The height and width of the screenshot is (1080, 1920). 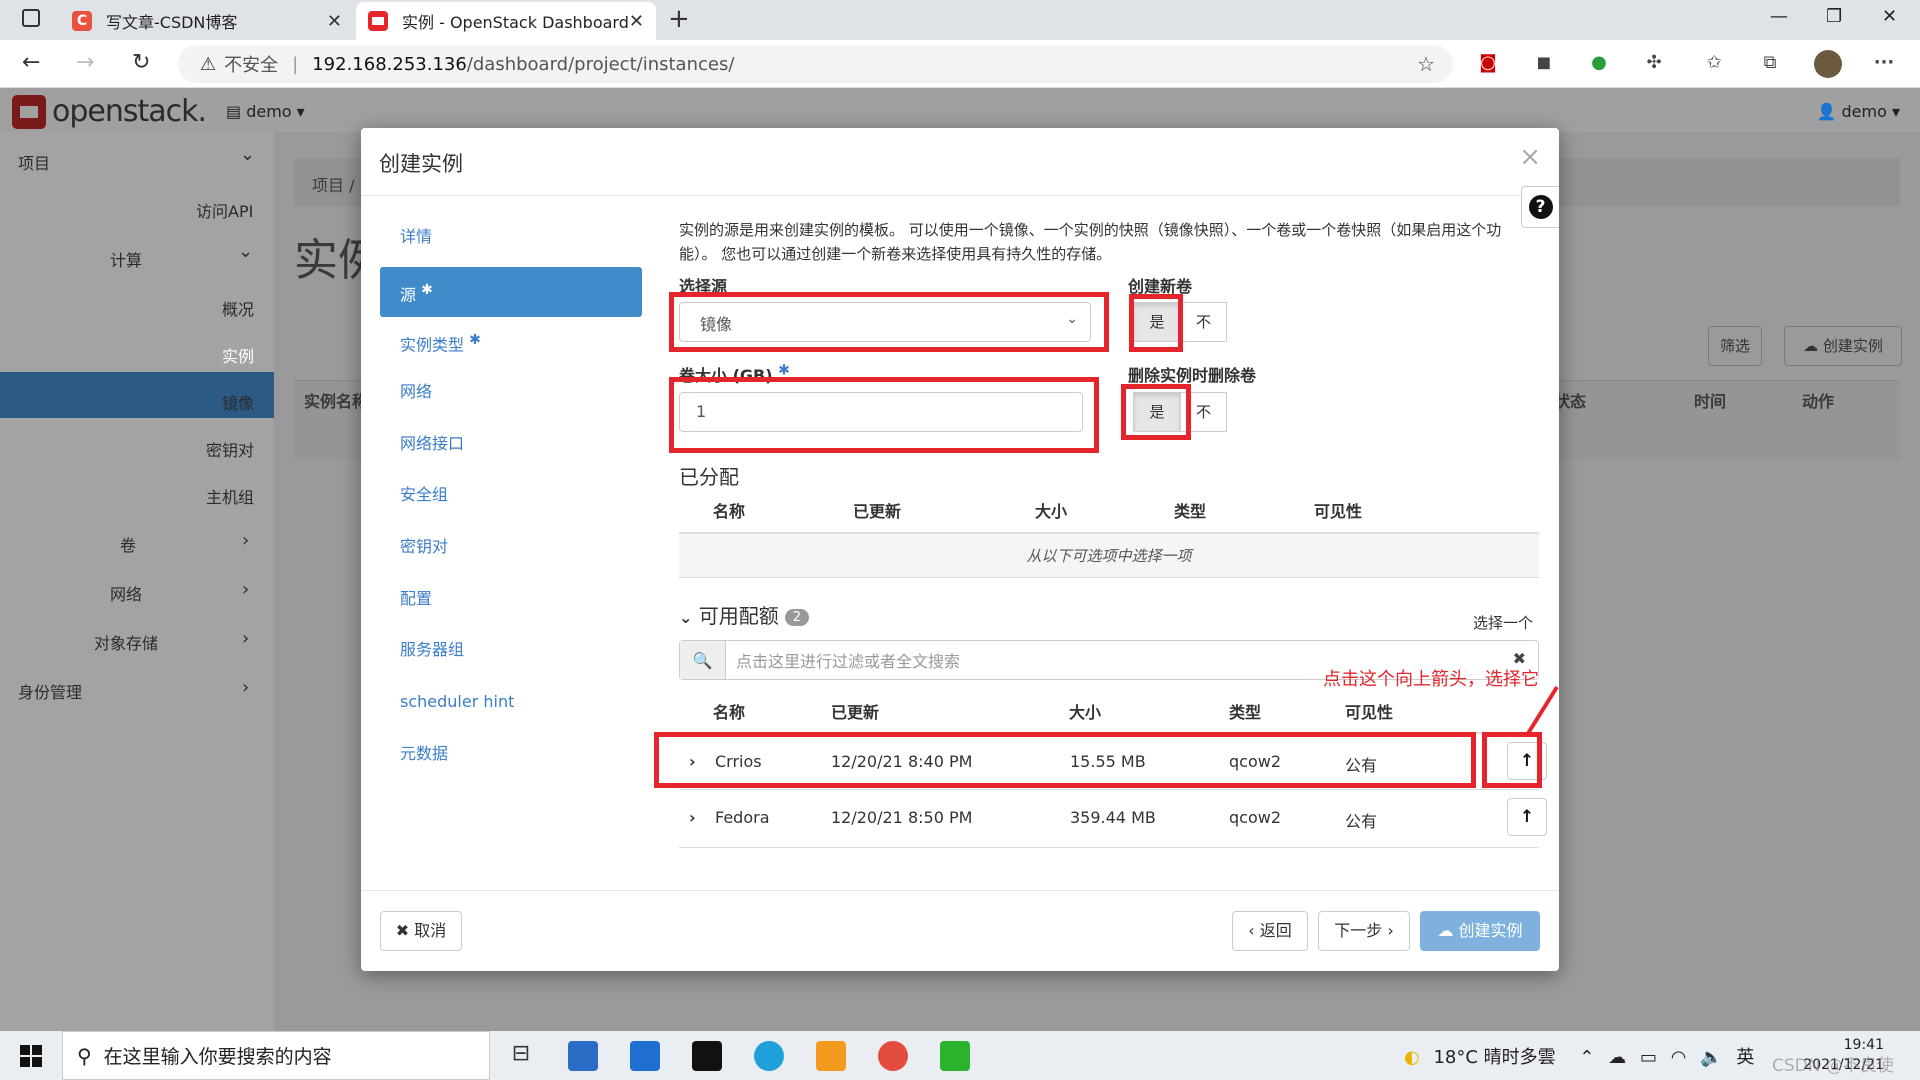 What do you see at coordinates (1654, 64) in the screenshot?
I see `extensions-icon: ✣` at bounding box center [1654, 64].